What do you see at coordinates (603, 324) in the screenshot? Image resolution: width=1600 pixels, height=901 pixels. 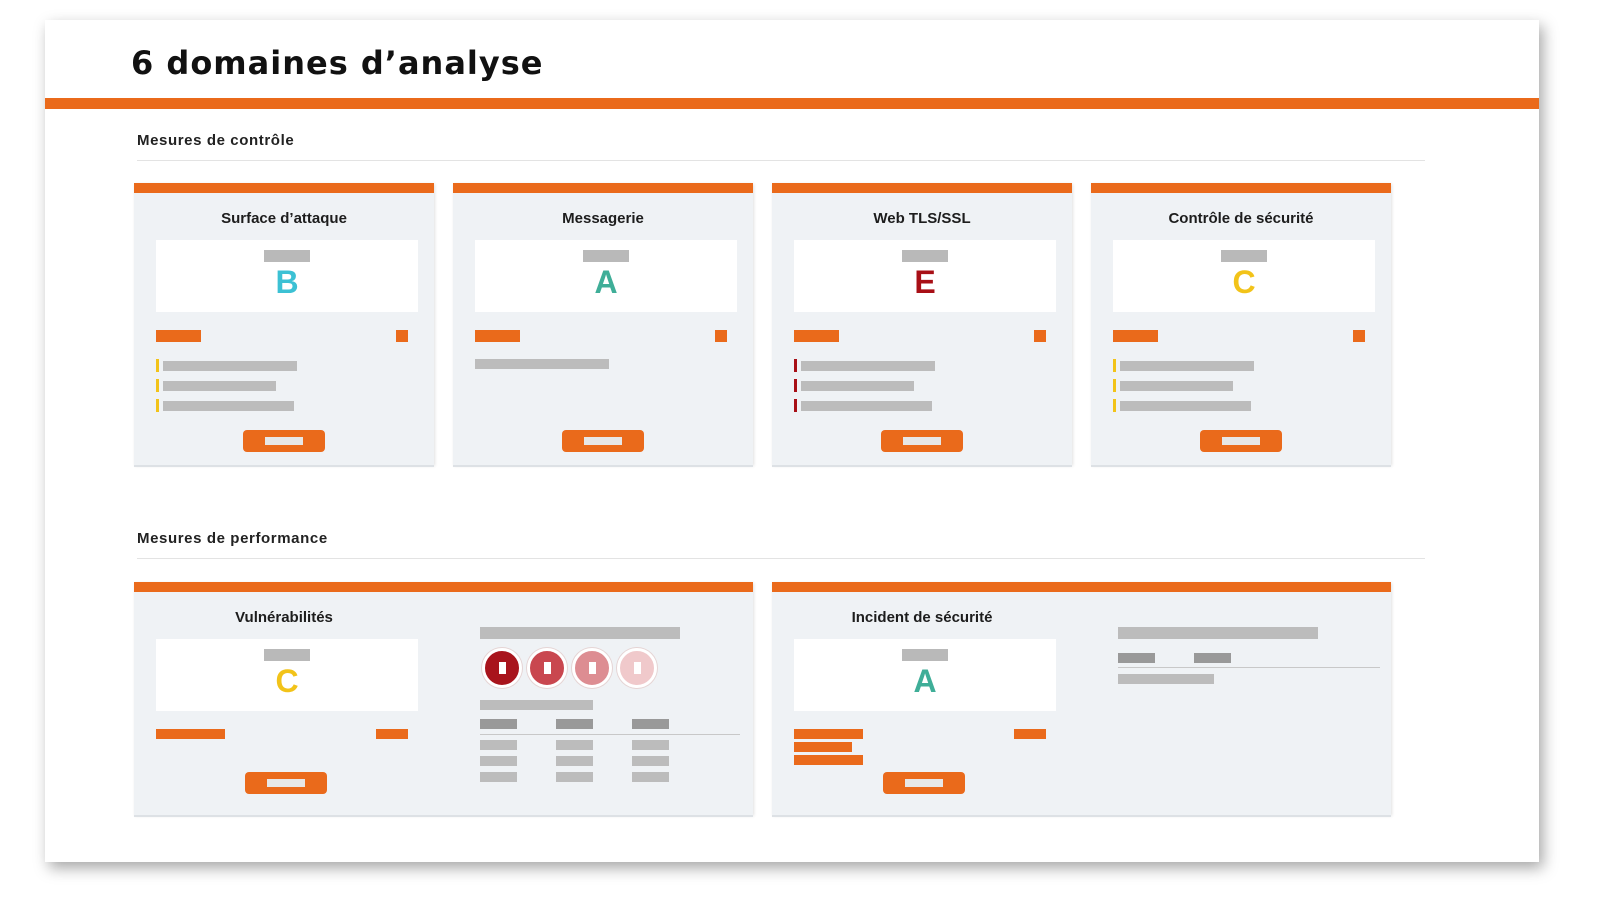 I see `card-messaging: Messagerie A` at bounding box center [603, 324].